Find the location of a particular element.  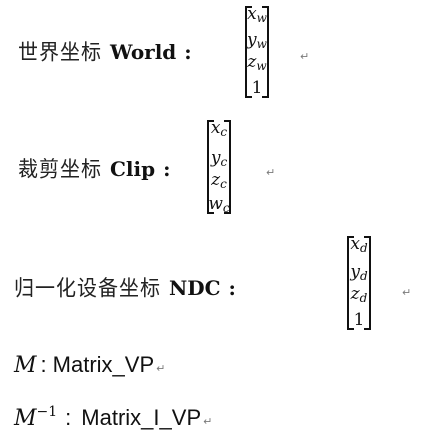

matrix-vp-return-mark: ↵ is located at coordinates (161, 368).